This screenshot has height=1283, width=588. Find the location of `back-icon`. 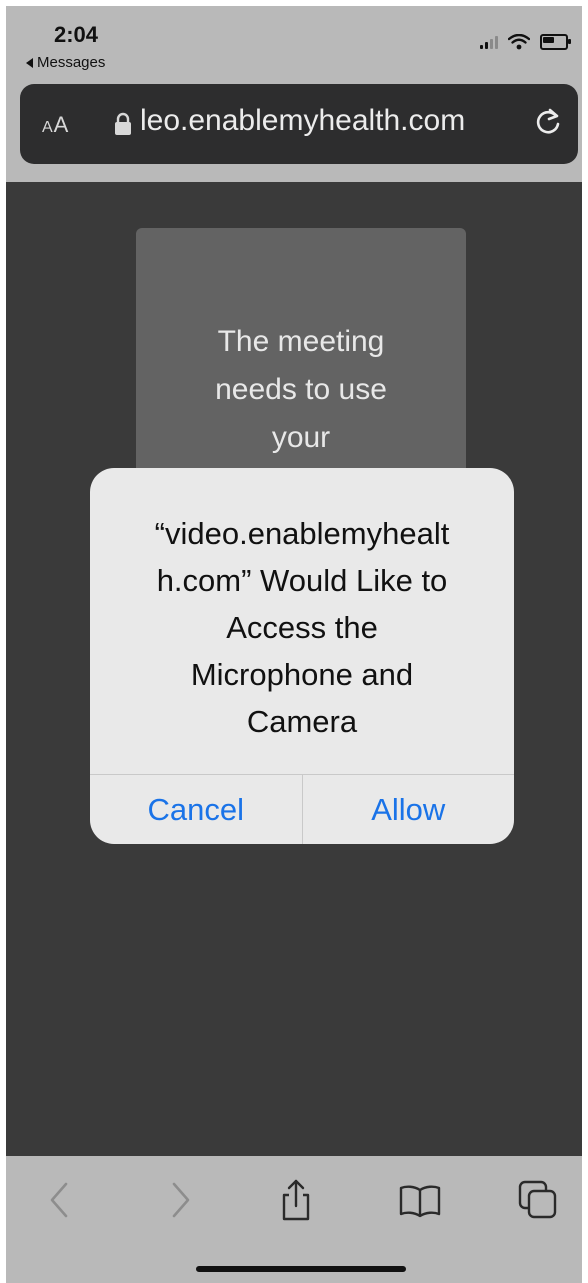

back-icon is located at coordinates (60, 1200).